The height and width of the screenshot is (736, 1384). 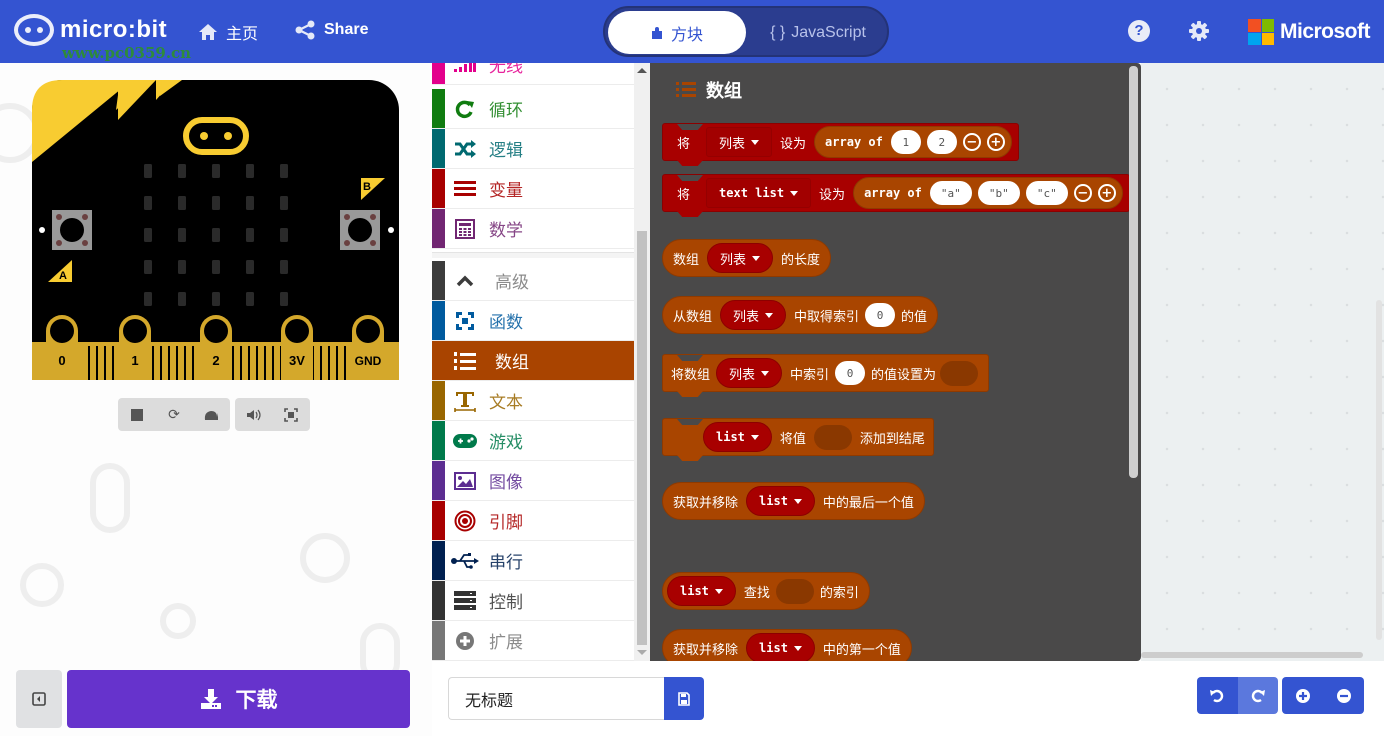 What do you see at coordinates (677, 32) in the screenshot?
I see `blocks-tab: 方块` at bounding box center [677, 32].